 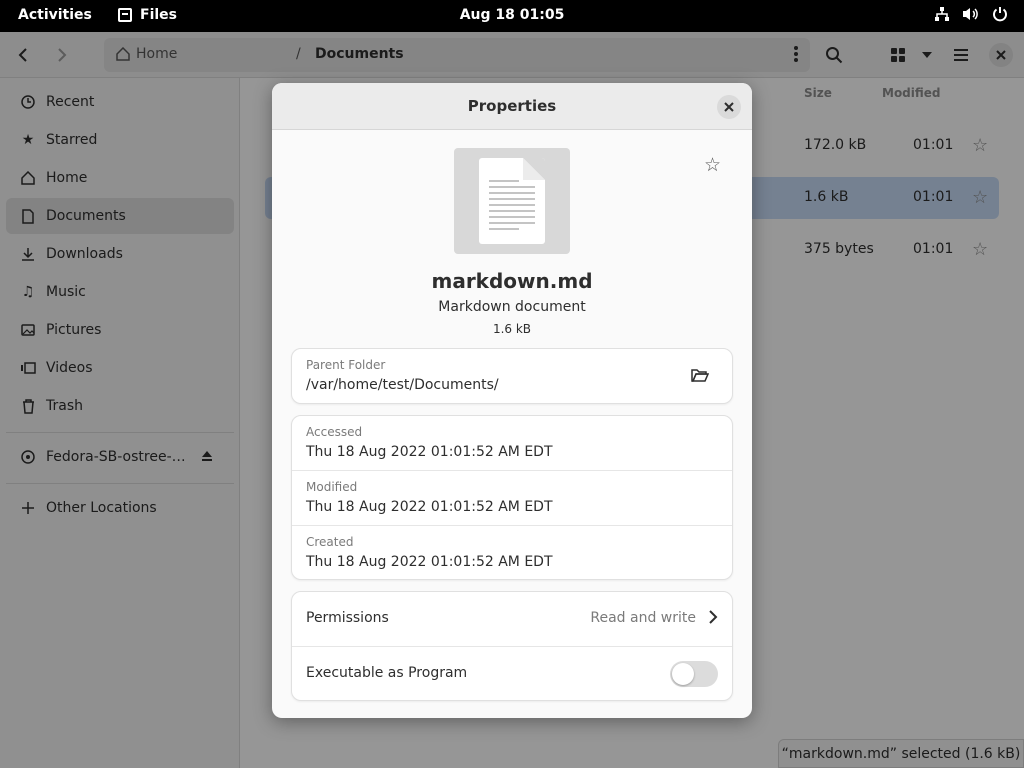 I want to click on star-icon: ☆, so click(x=712, y=165).